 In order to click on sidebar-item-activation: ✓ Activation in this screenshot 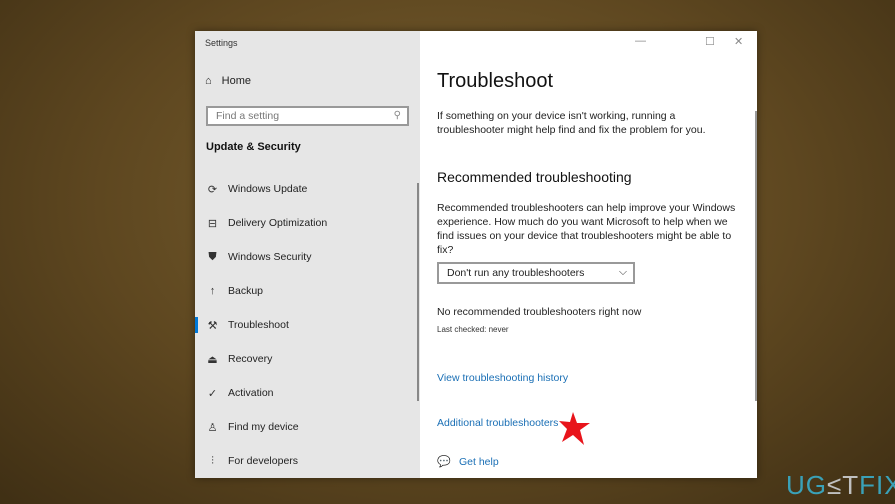, I will do `click(307, 393)`.